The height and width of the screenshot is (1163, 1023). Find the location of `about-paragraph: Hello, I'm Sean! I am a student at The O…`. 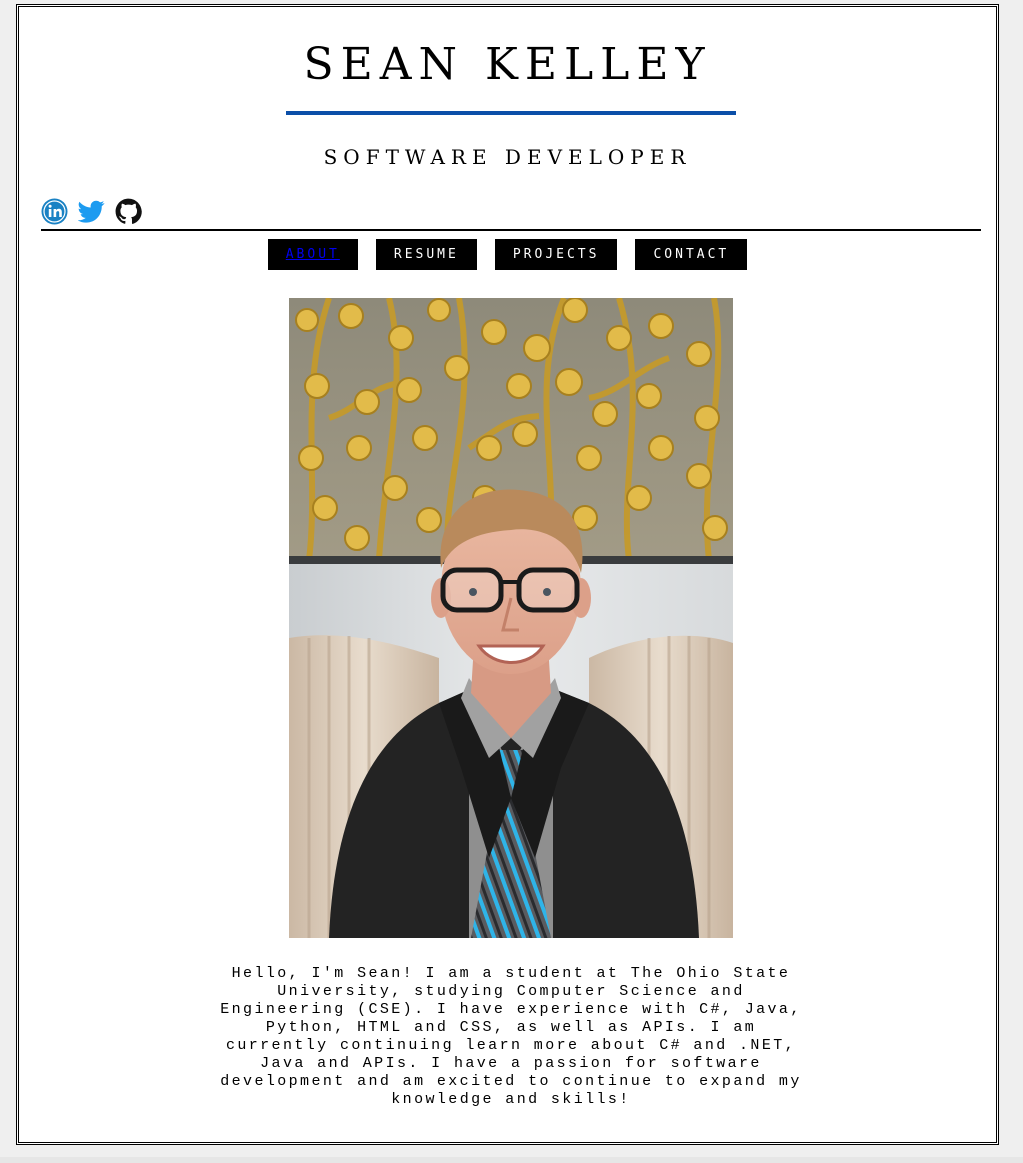

about-paragraph: Hello, I'm Sean! I am a student at The O… is located at coordinates (511, 1036).